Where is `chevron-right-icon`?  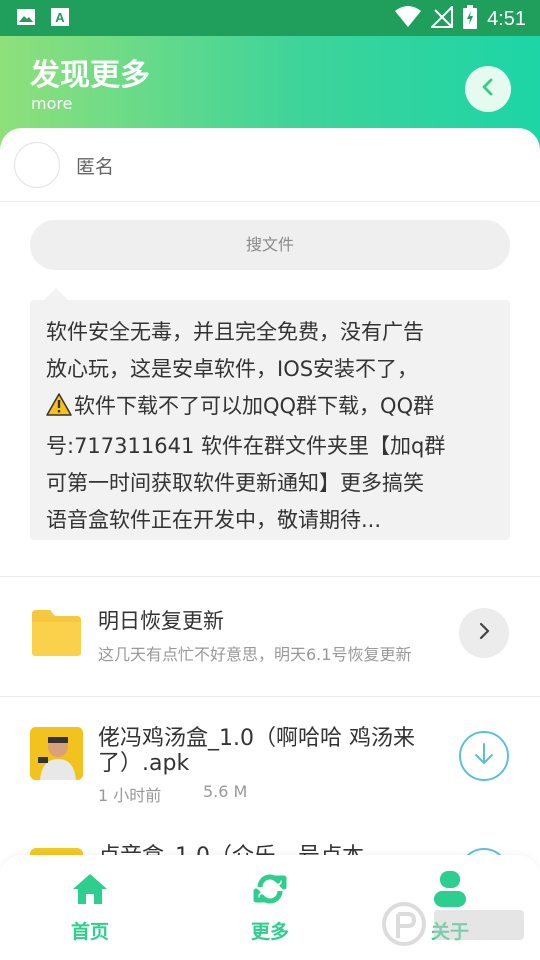
chevron-right-icon is located at coordinates (484, 633).